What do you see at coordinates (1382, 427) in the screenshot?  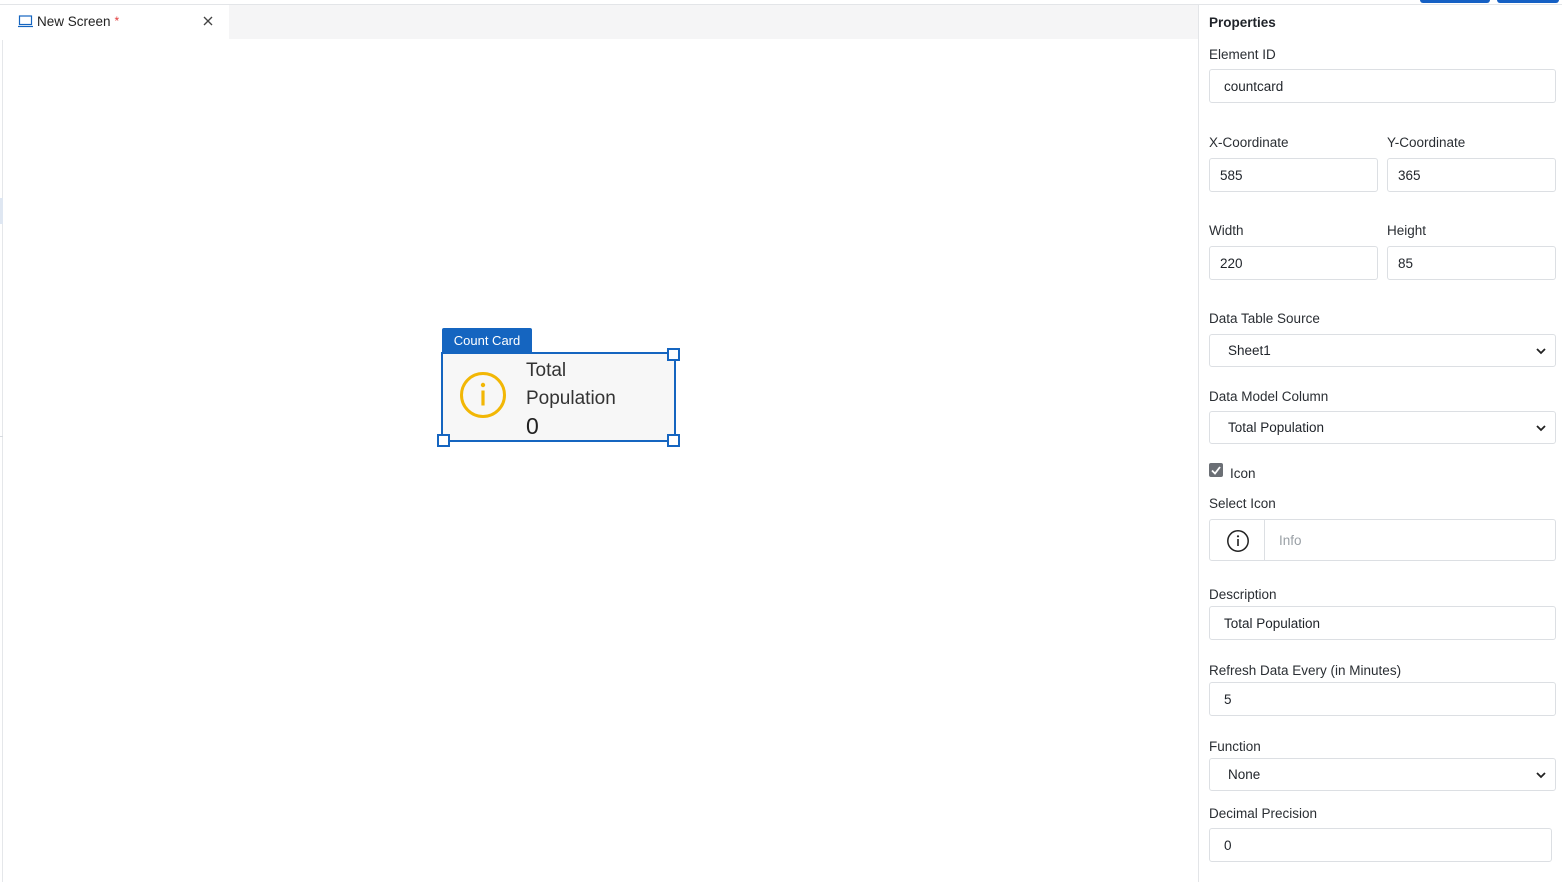 I see `data-model-column-select: Total Population` at bounding box center [1382, 427].